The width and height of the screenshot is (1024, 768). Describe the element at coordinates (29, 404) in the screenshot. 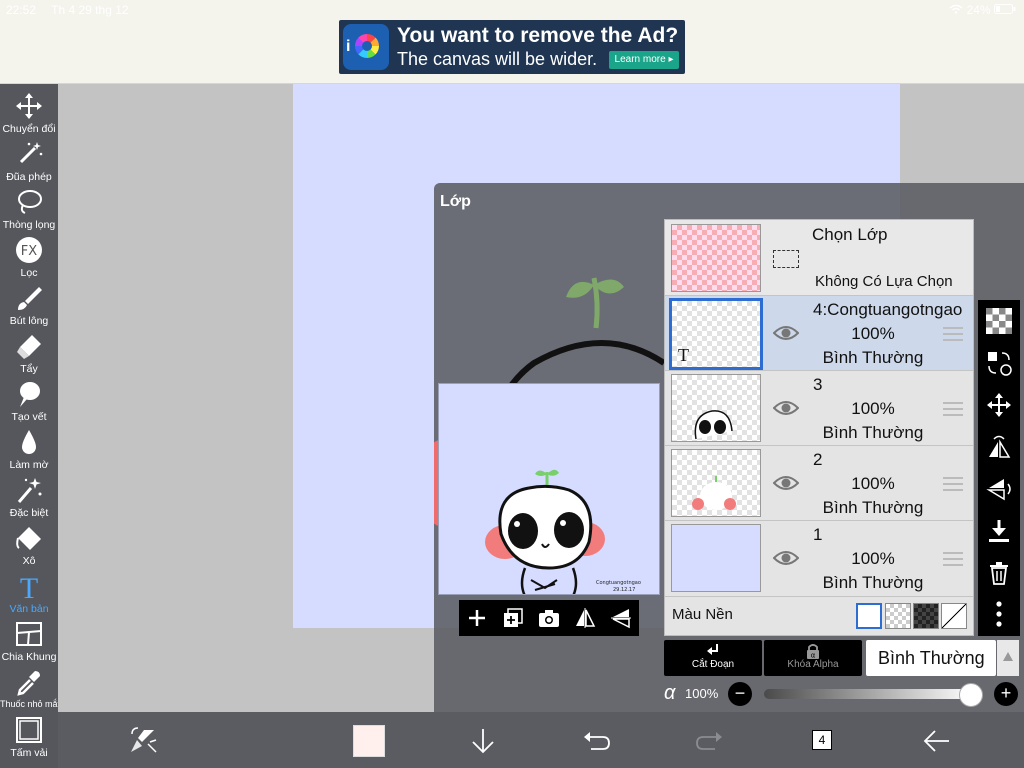

I see `tool-smudge: Tạo vết` at that location.